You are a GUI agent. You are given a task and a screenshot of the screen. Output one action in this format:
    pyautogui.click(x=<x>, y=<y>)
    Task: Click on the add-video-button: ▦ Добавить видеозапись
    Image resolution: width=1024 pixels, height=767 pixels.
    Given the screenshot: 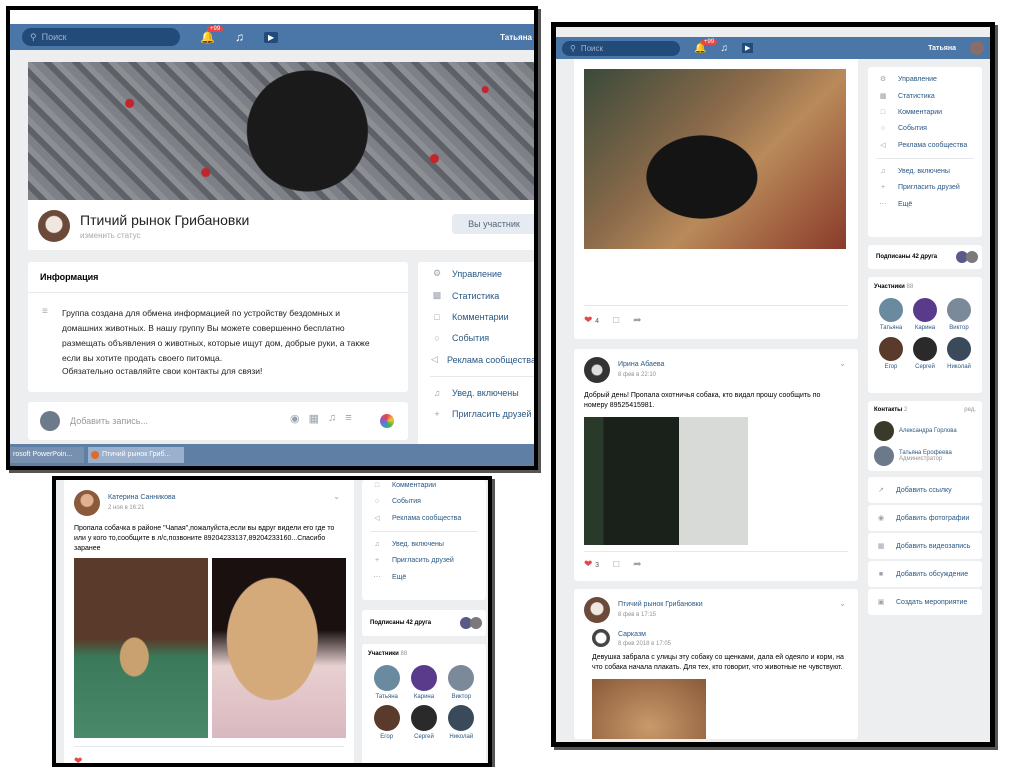 What is the action you would take?
    pyautogui.click(x=925, y=546)
    